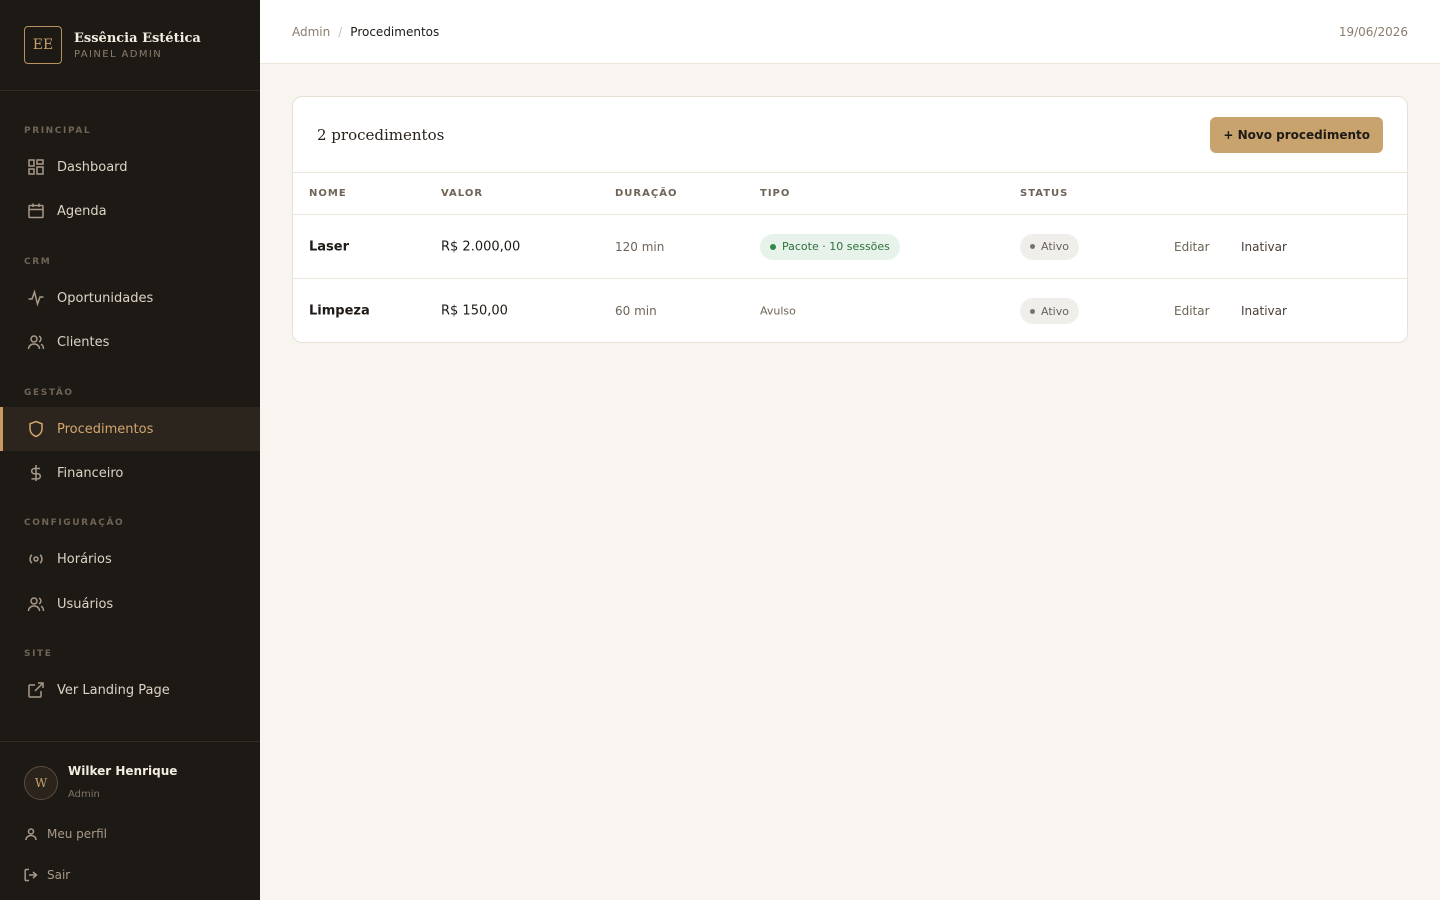 The width and height of the screenshot is (1440, 900). Describe the element at coordinates (130, 820) in the screenshot. I see `user-area: W Wilker Henrique Admin Meu perfil Sair` at that location.